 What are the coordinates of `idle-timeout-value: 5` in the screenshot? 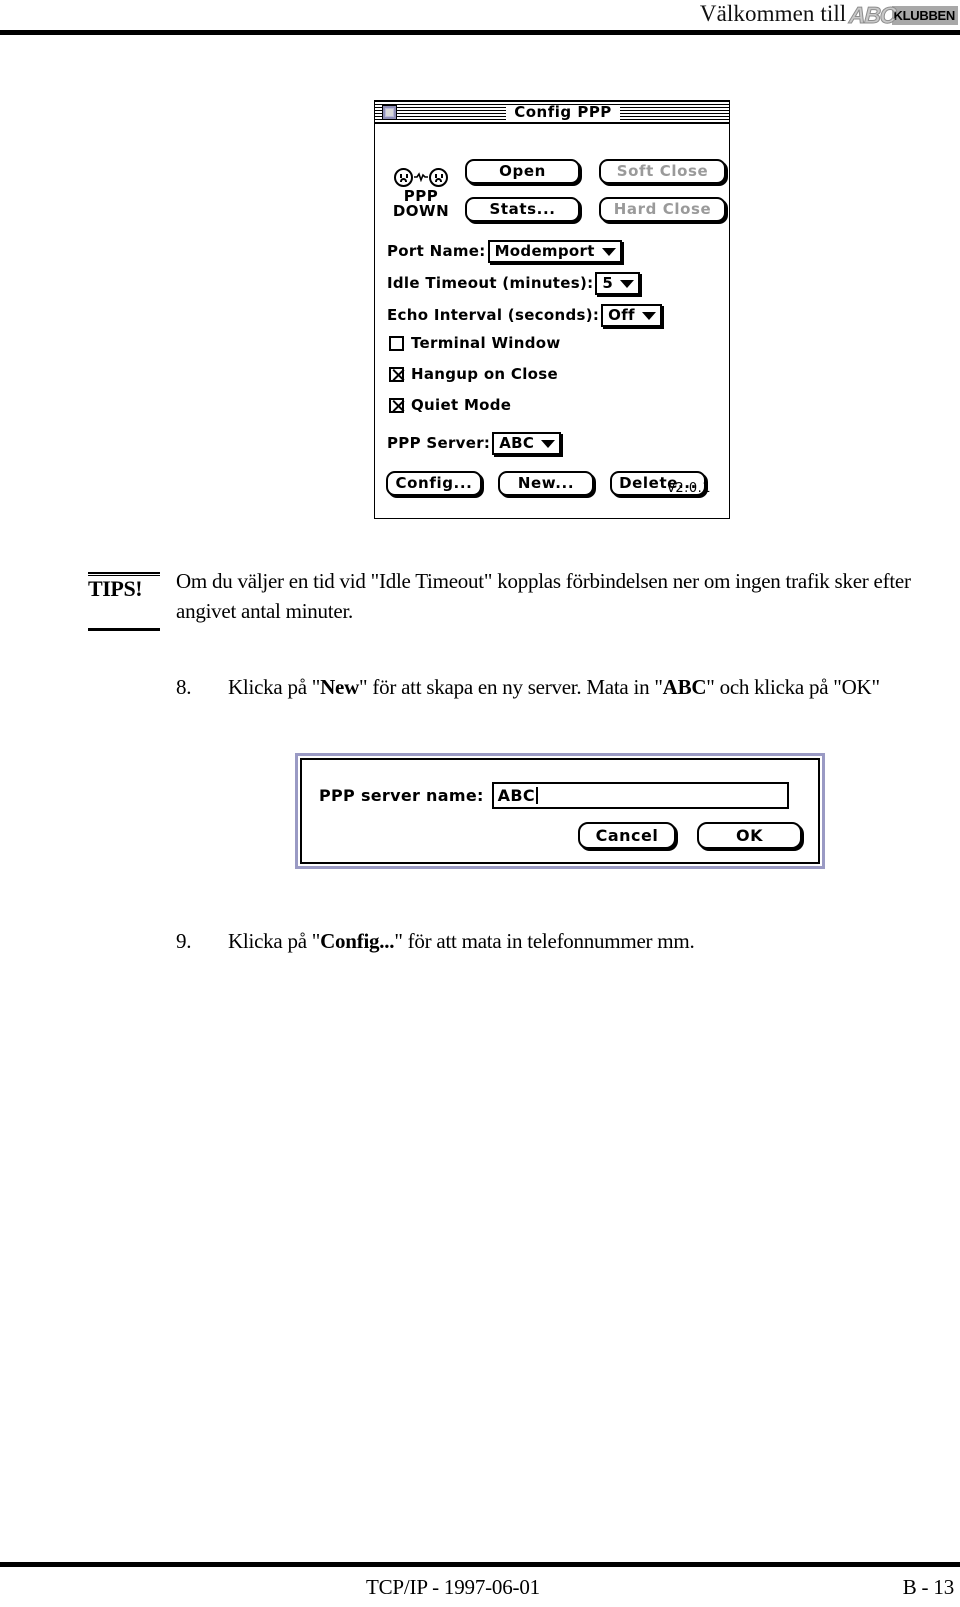 It's located at (608, 283).